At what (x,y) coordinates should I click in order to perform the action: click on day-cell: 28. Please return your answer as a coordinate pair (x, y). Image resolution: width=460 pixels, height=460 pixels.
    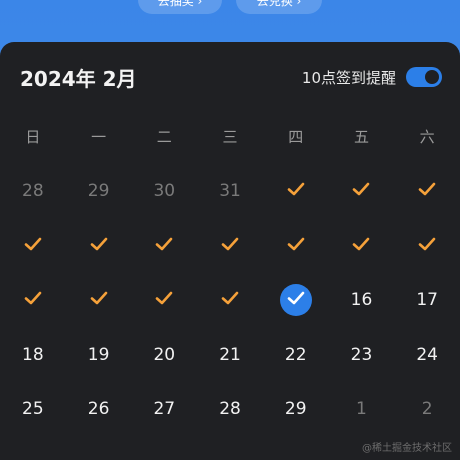
    Looking at the image, I should click on (230, 409).